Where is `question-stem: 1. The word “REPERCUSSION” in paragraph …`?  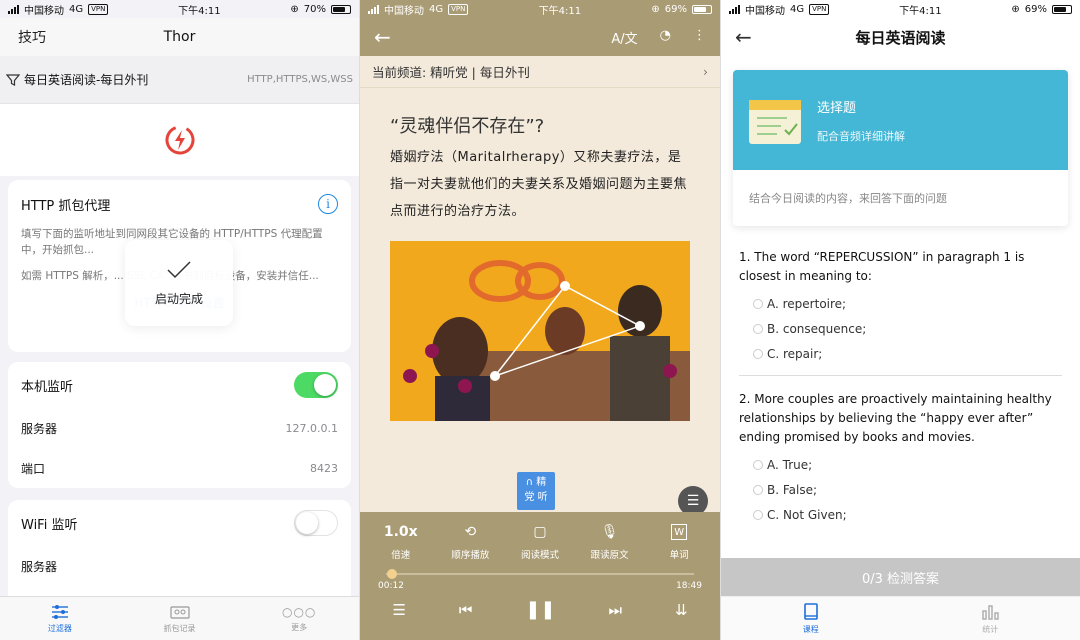
question-stem: 1. The word “REPERCUSSION” in paragraph … is located at coordinates (882, 266).